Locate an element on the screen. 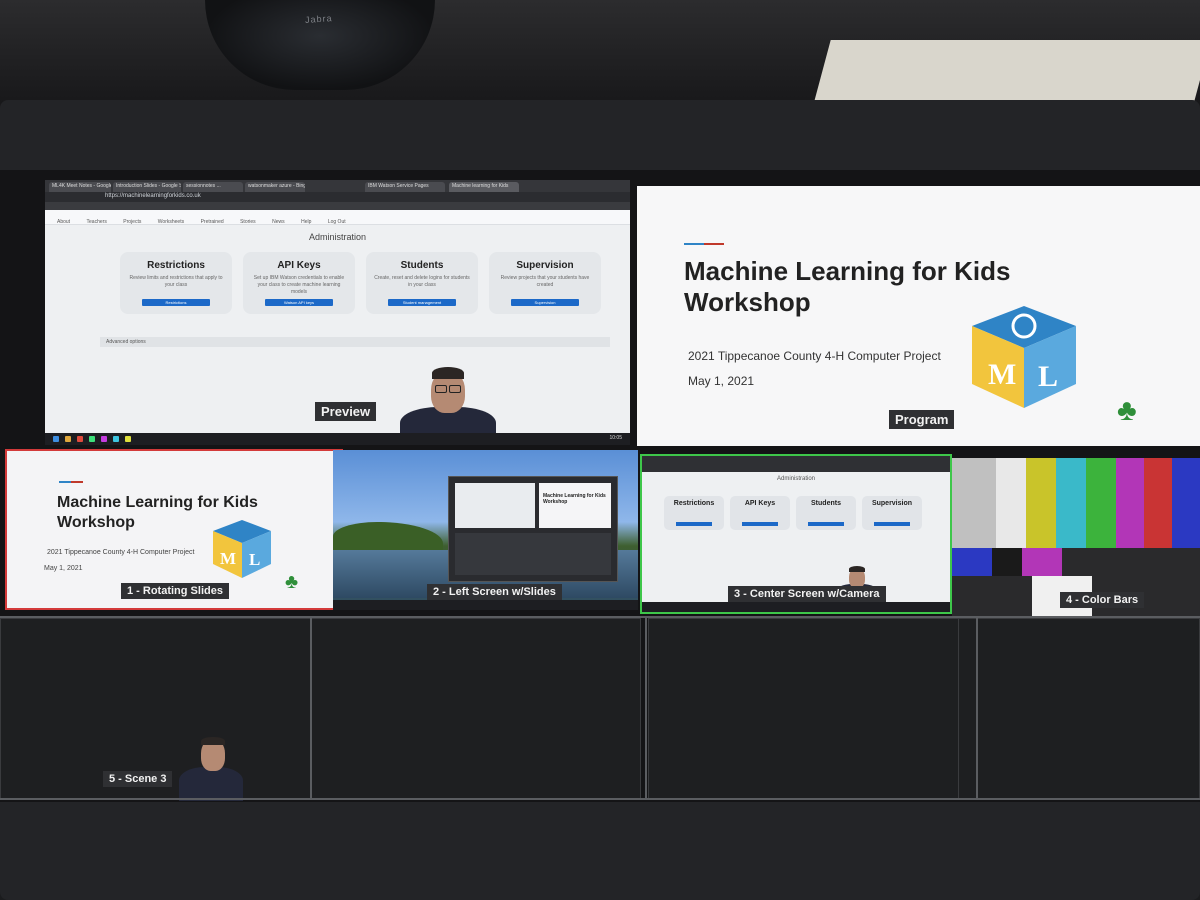 Image resolution: width=1200 pixels, height=900 pixels. browser-tab: IBM Watson Service Pages is located at coordinates (405, 187).